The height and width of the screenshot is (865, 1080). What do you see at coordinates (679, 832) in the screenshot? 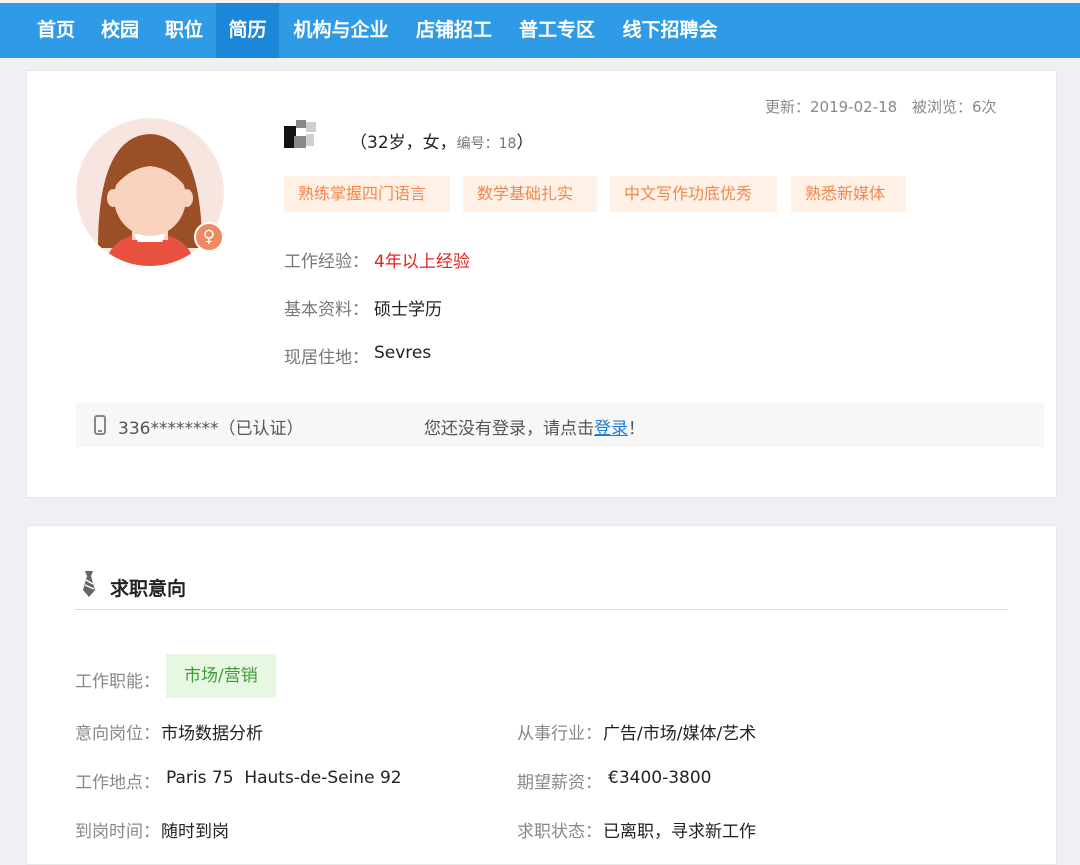
I see `status-value: 已离职，寻求新工作` at bounding box center [679, 832].